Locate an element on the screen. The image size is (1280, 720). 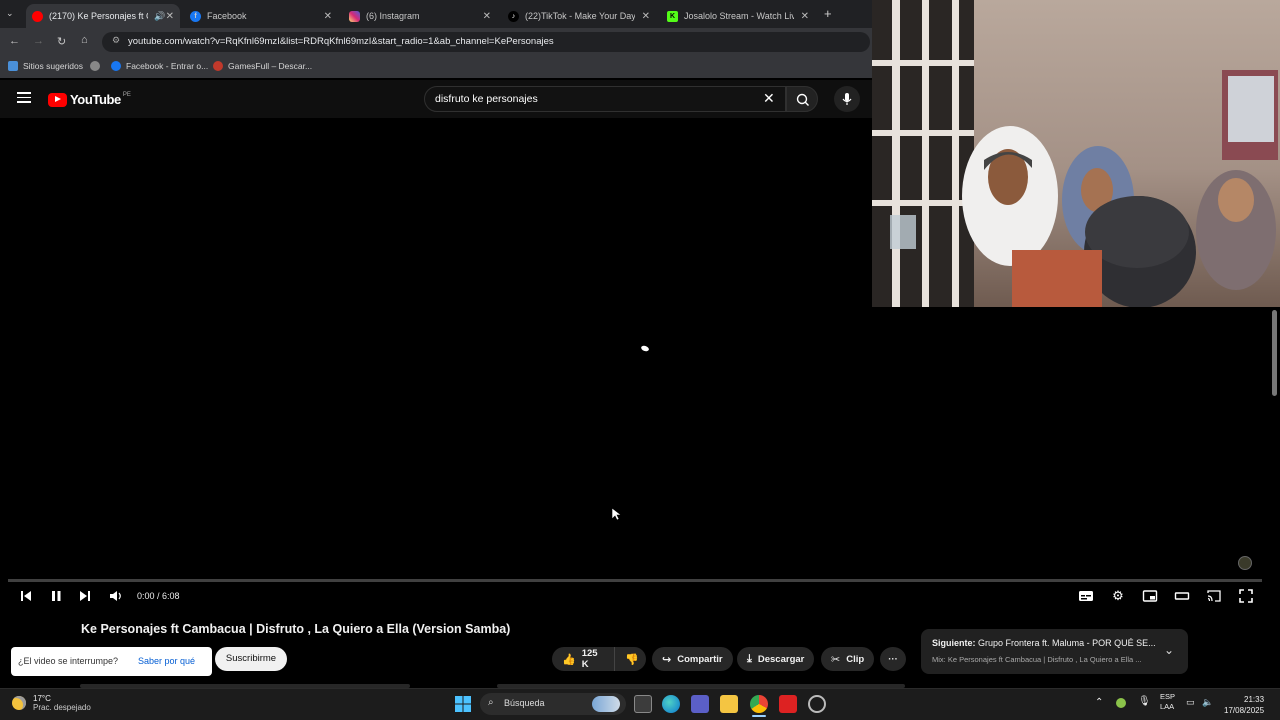
site-info-icon: ⚙ is located at coordinates (116, 40).